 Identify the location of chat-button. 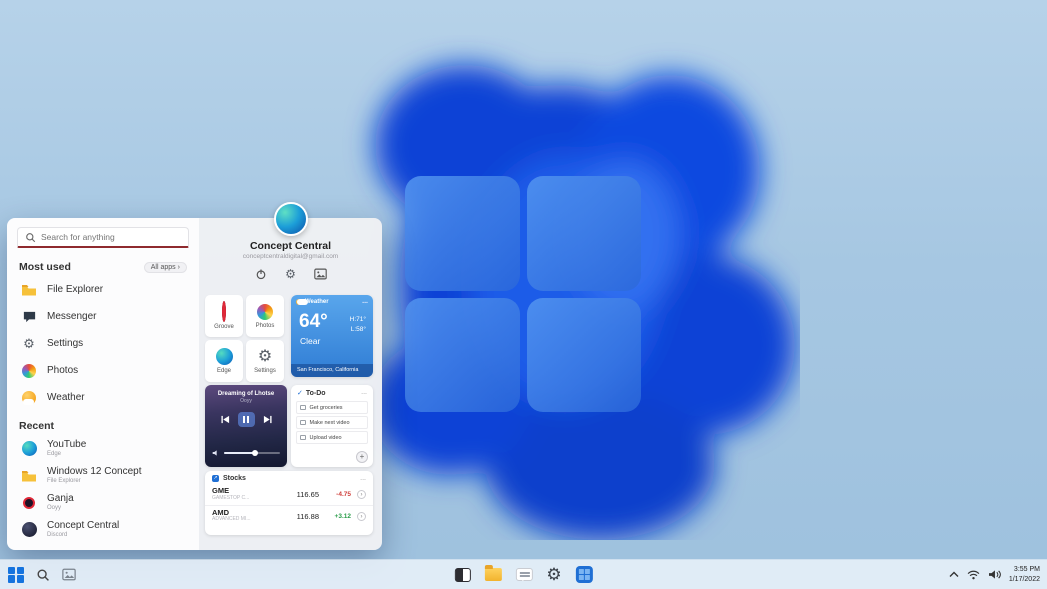
(524, 574).